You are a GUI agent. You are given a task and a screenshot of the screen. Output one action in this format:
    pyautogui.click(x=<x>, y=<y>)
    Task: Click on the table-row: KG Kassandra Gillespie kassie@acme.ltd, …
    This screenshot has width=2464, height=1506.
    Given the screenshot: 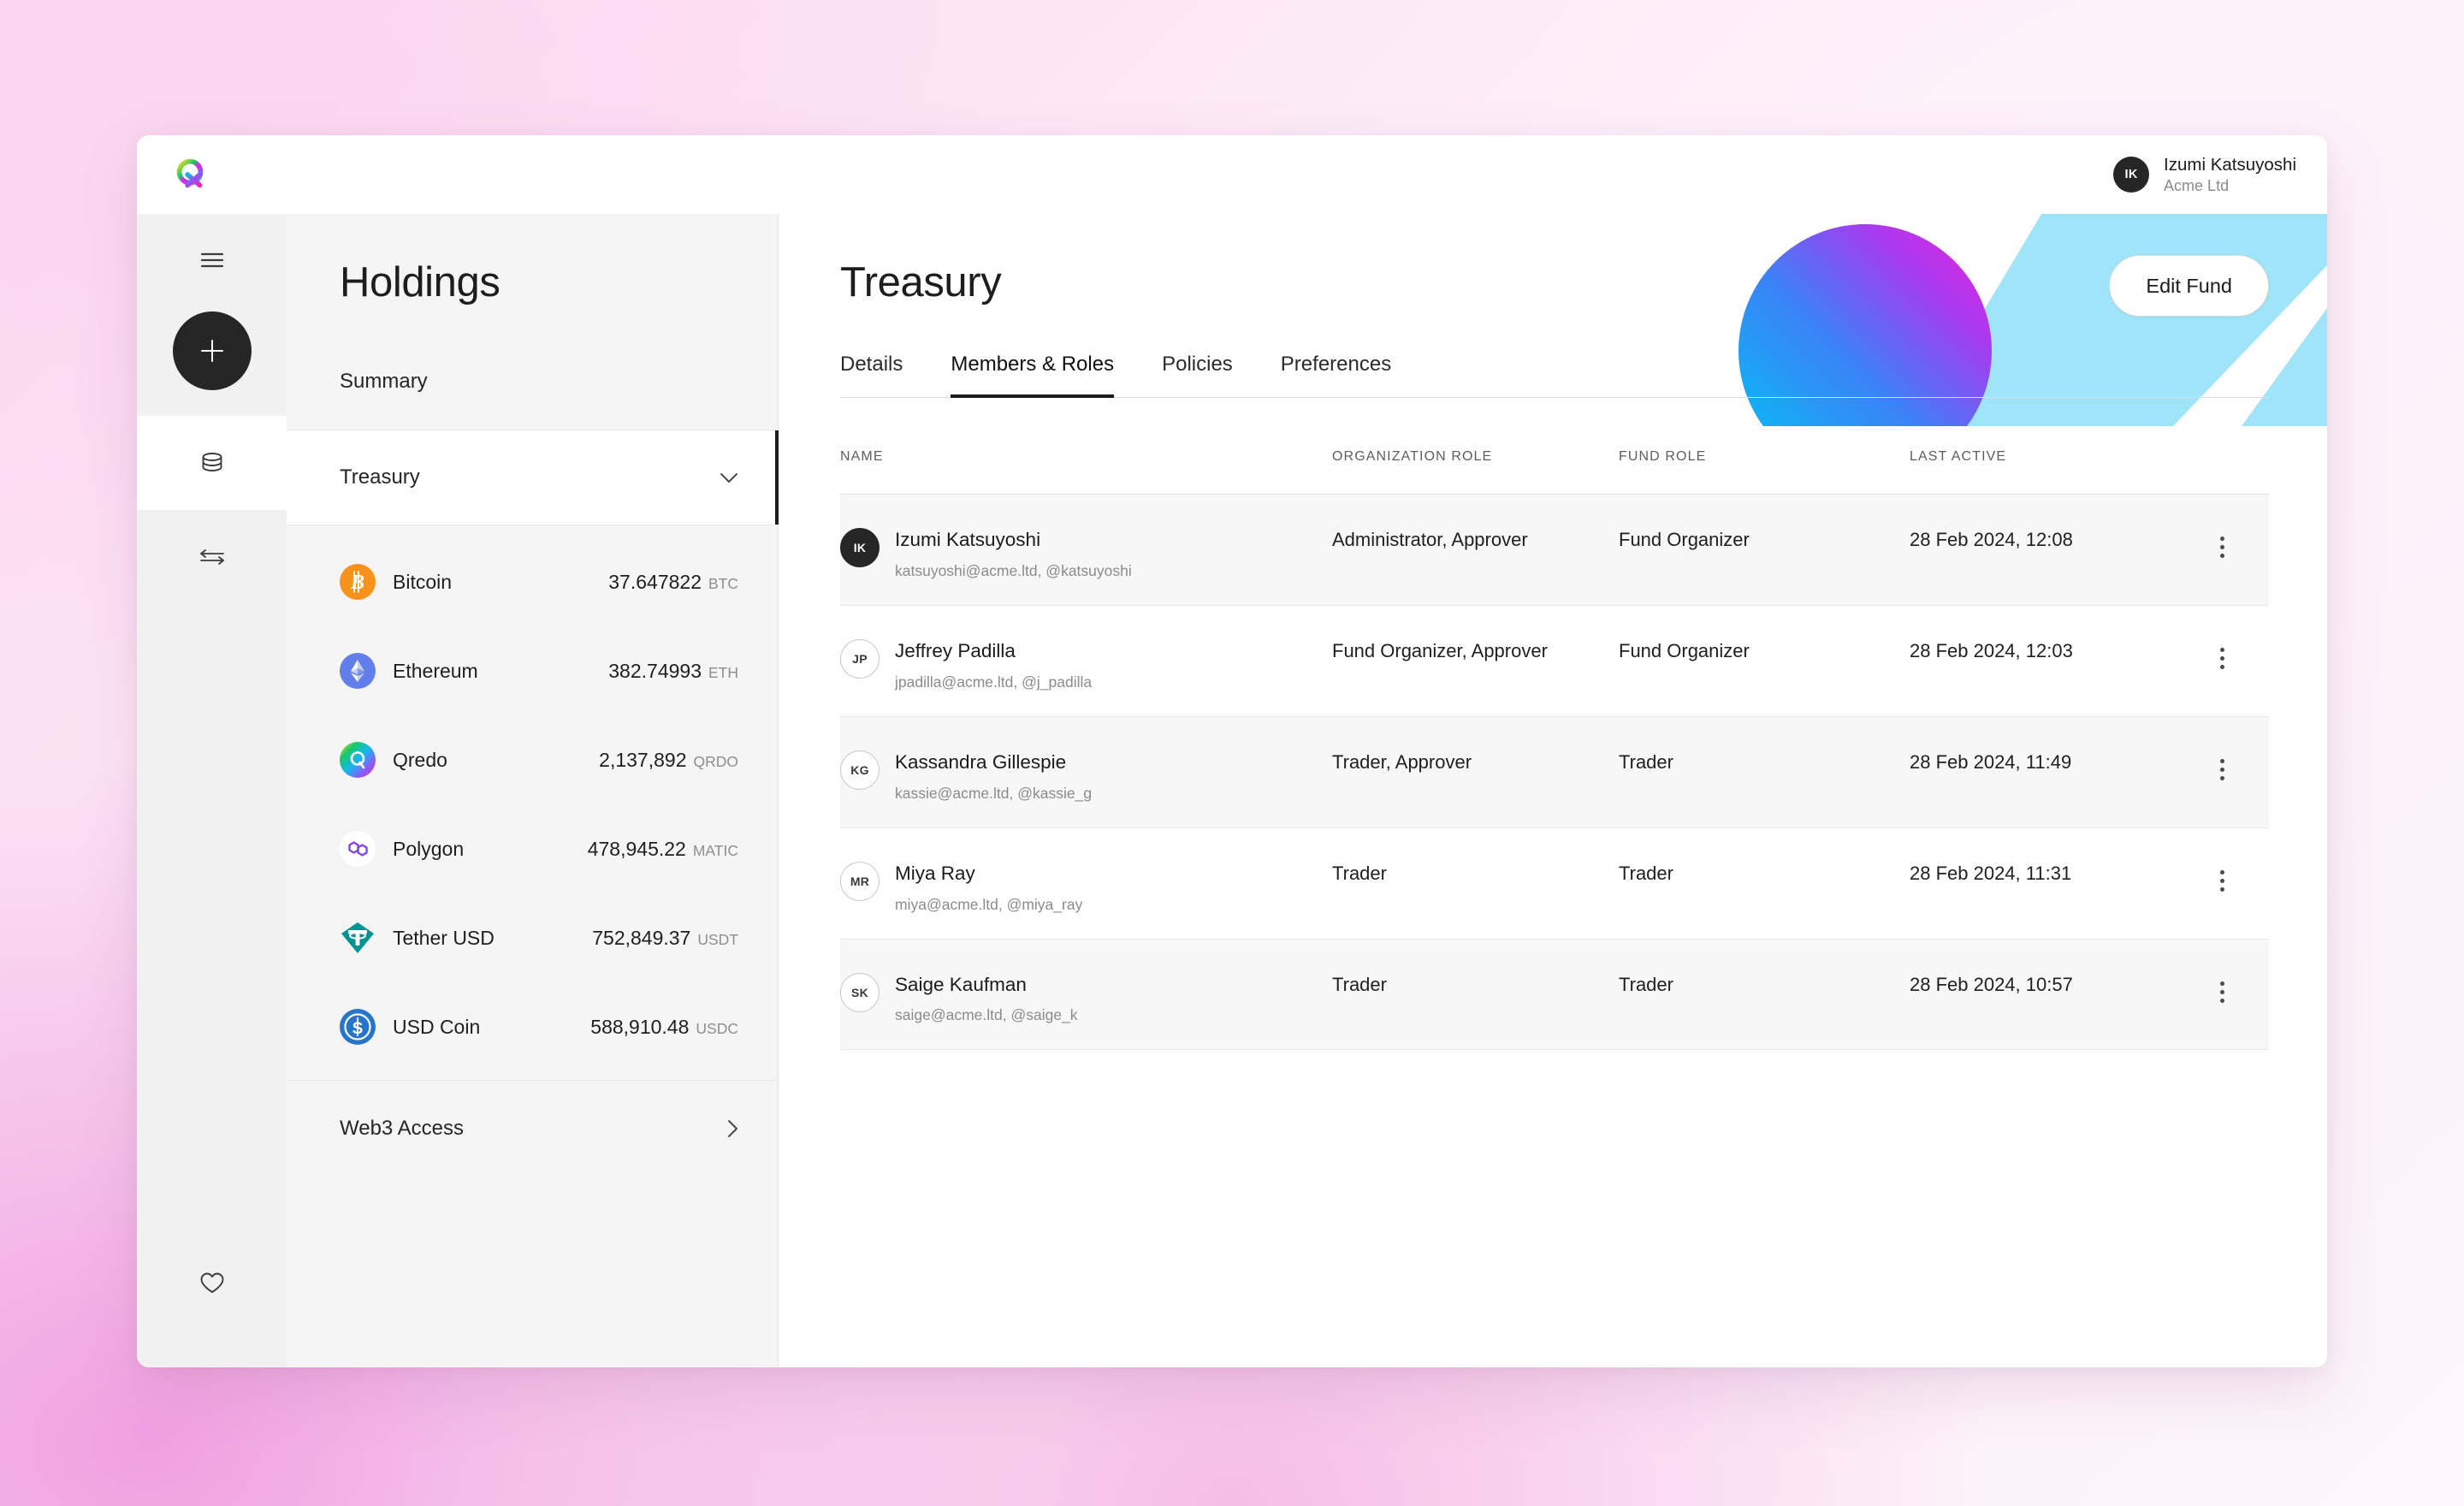 What is the action you would take?
    pyautogui.click(x=1554, y=772)
    